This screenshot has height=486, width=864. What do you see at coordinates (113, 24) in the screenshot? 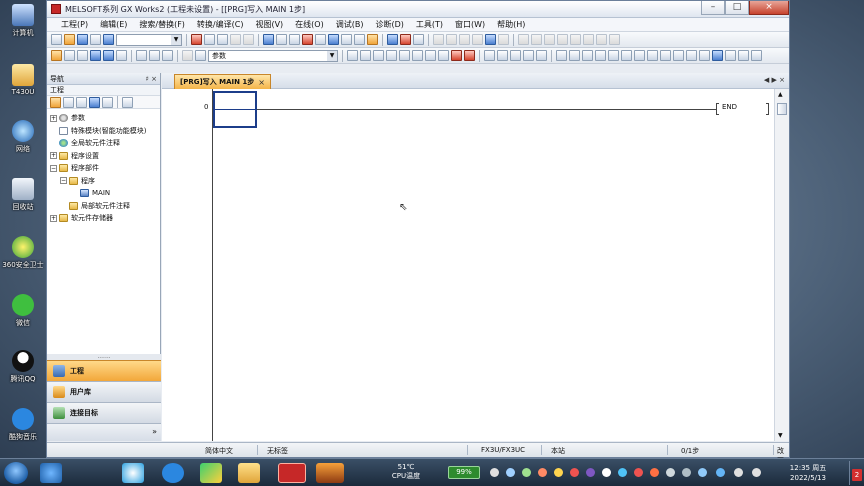
I see `menu-edit: 编辑(E)` at bounding box center [113, 24].